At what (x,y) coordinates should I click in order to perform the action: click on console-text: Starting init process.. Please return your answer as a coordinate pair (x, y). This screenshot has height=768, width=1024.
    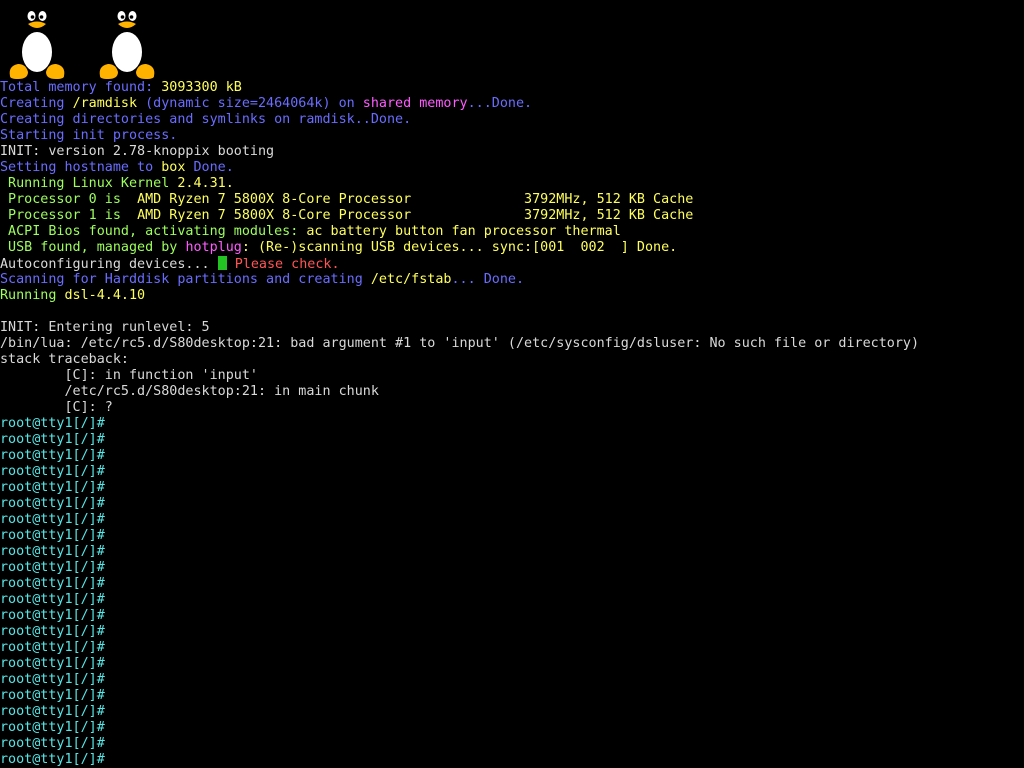
    Looking at the image, I should click on (89, 135).